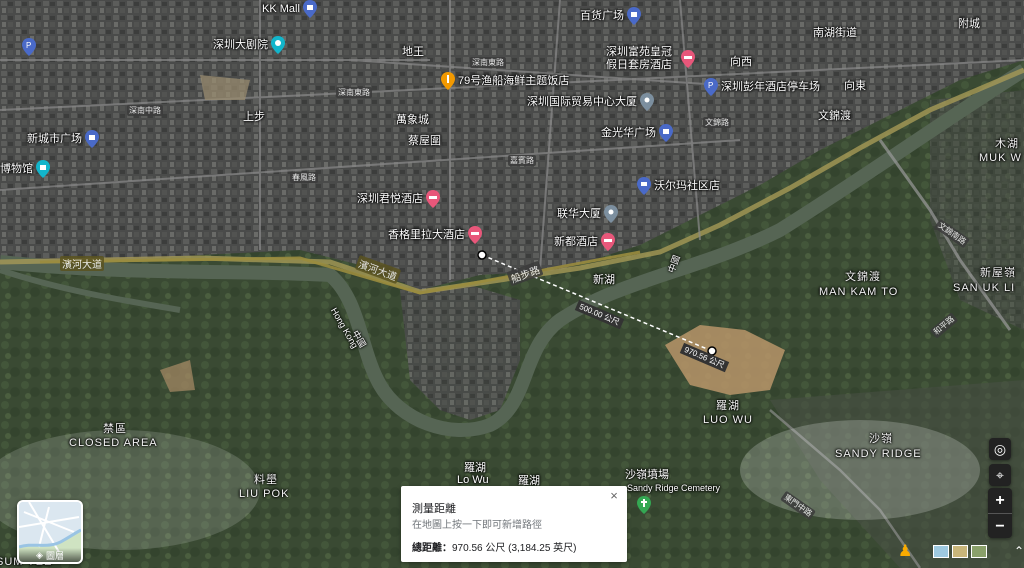  Describe the element at coordinates (113, 443) in the screenshot. I see `place-label: CLOSED AREA` at that location.